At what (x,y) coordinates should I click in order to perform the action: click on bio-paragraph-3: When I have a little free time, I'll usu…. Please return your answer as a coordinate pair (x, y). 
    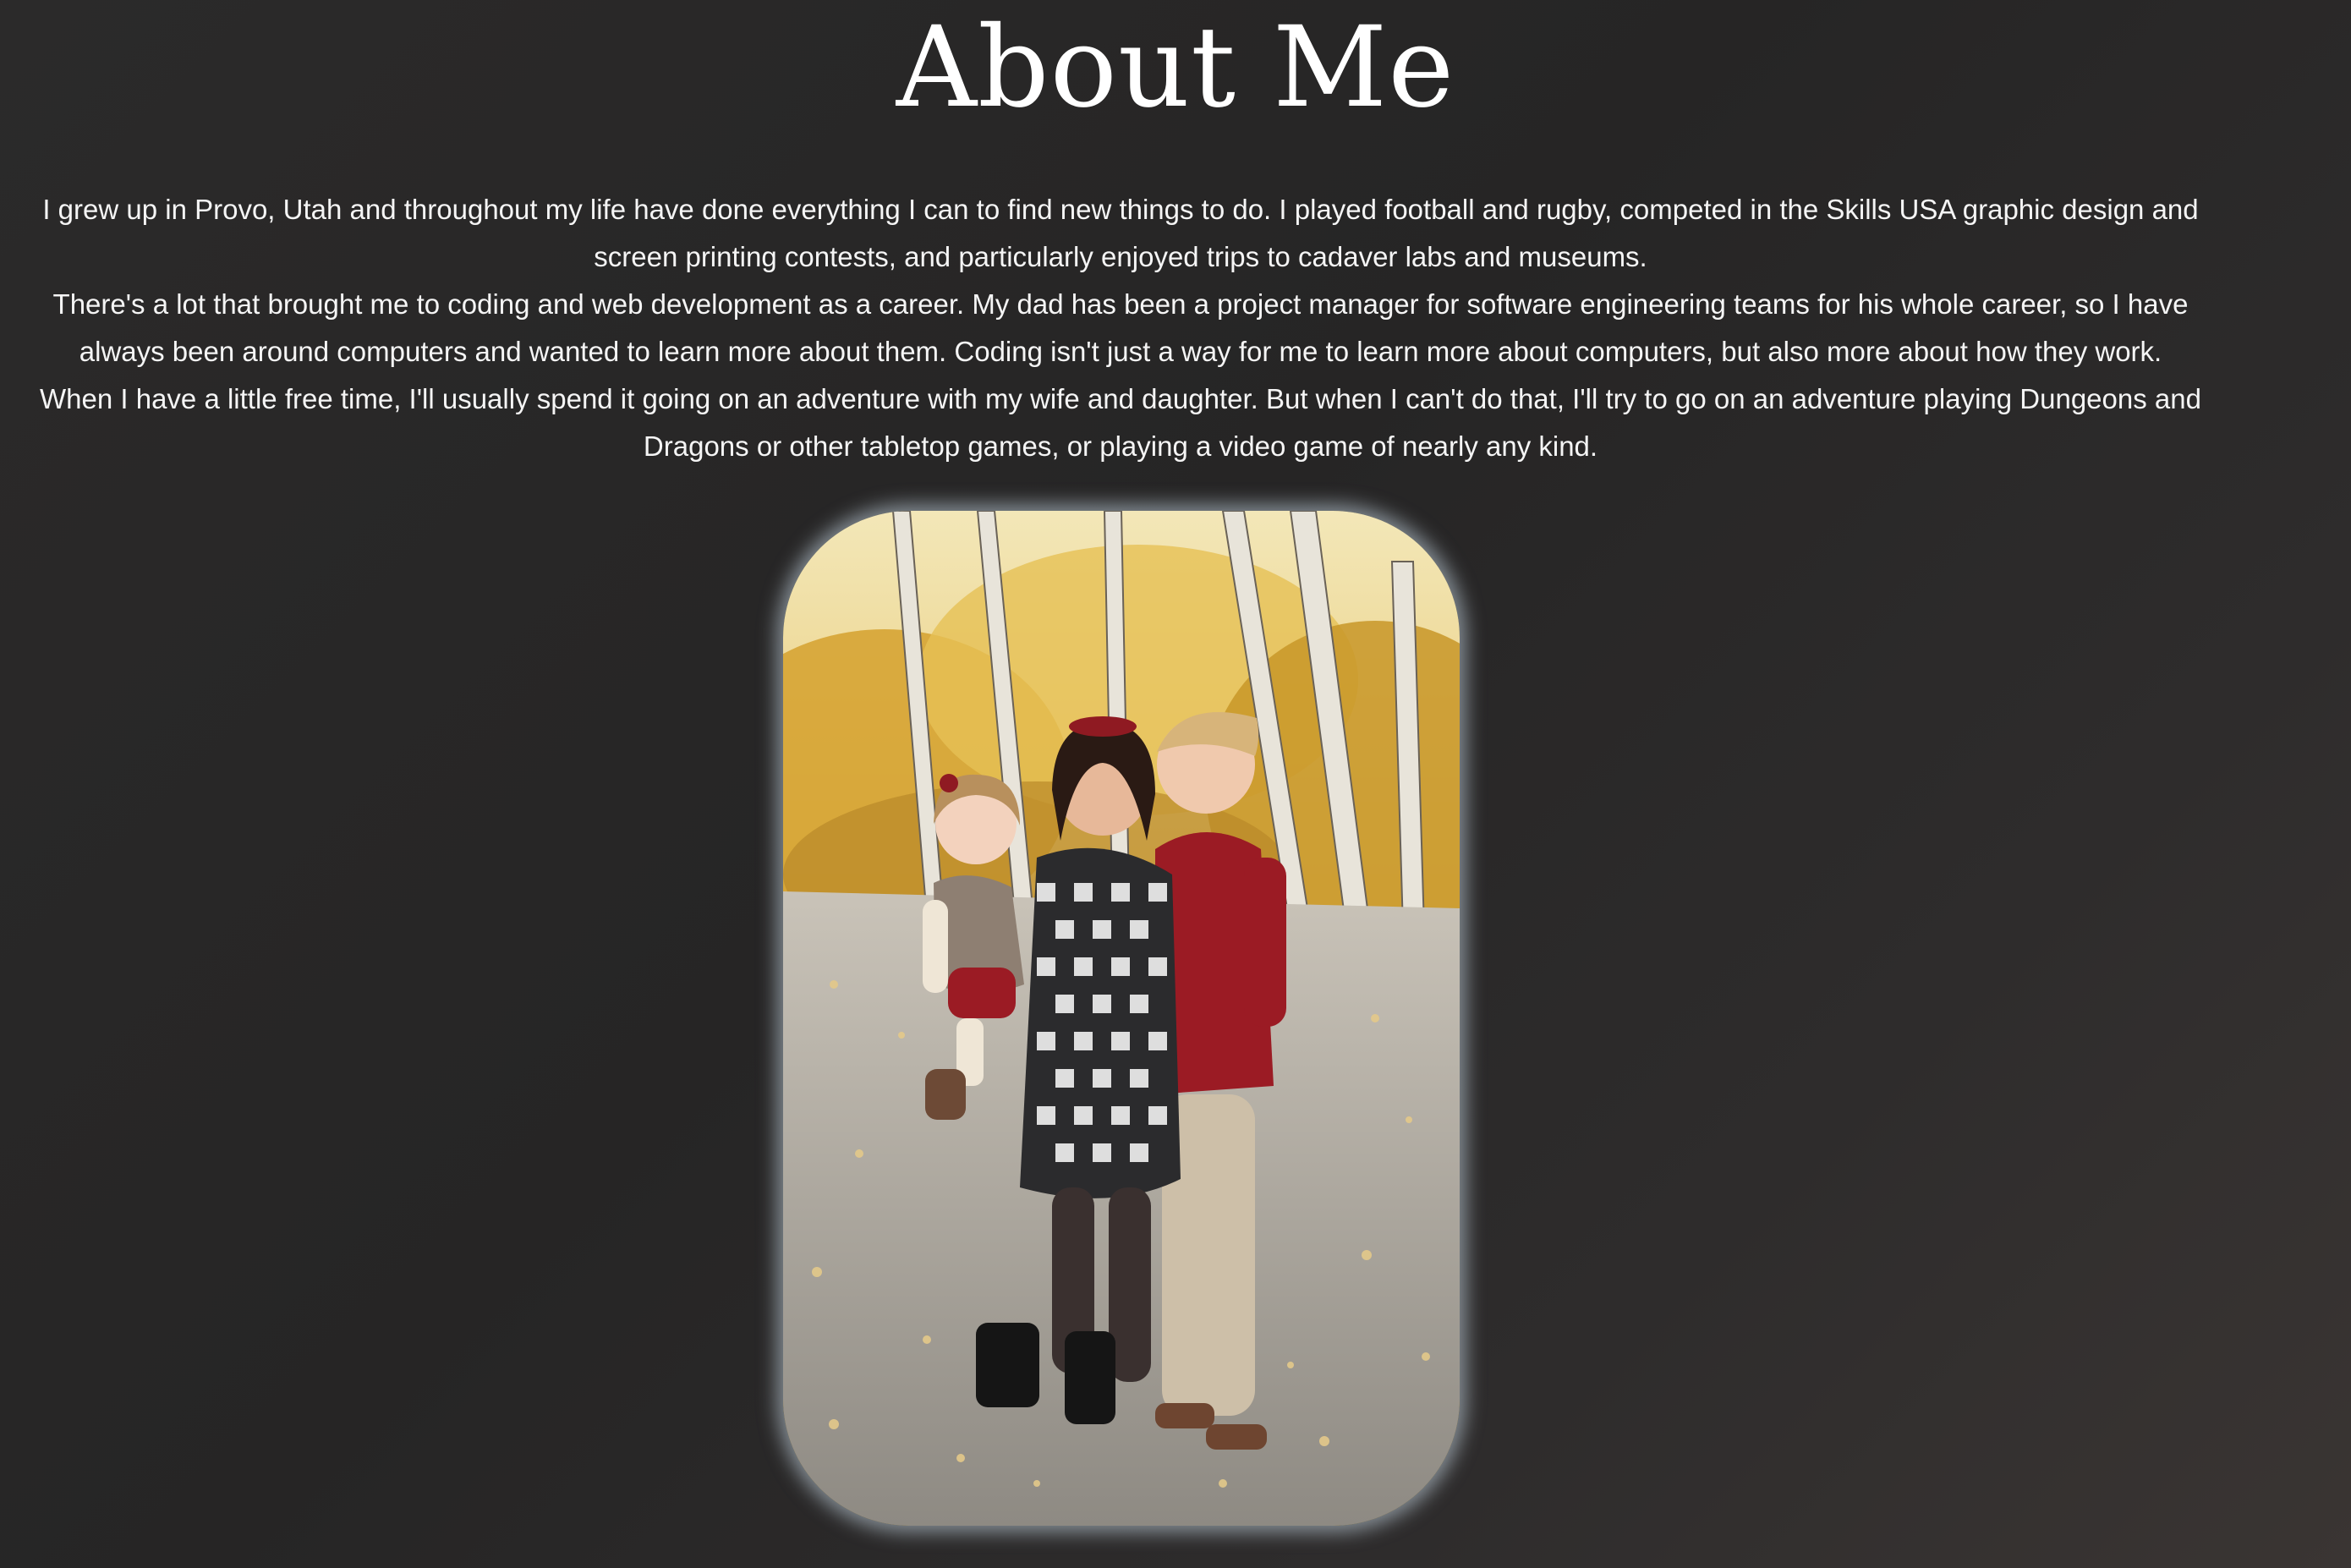
    Looking at the image, I should click on (1120, 422).